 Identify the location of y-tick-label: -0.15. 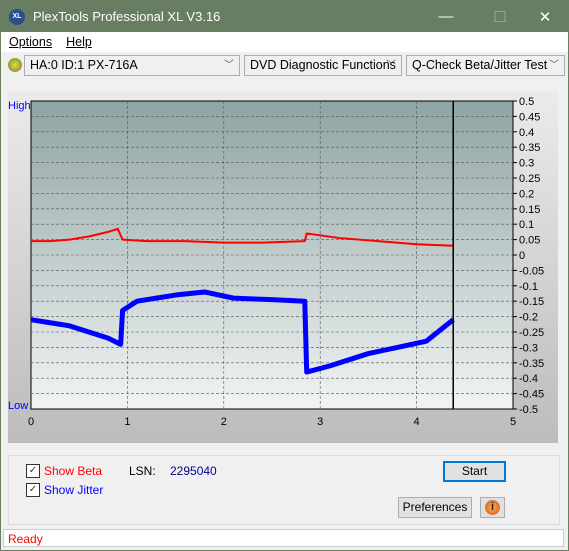
(531, 302).